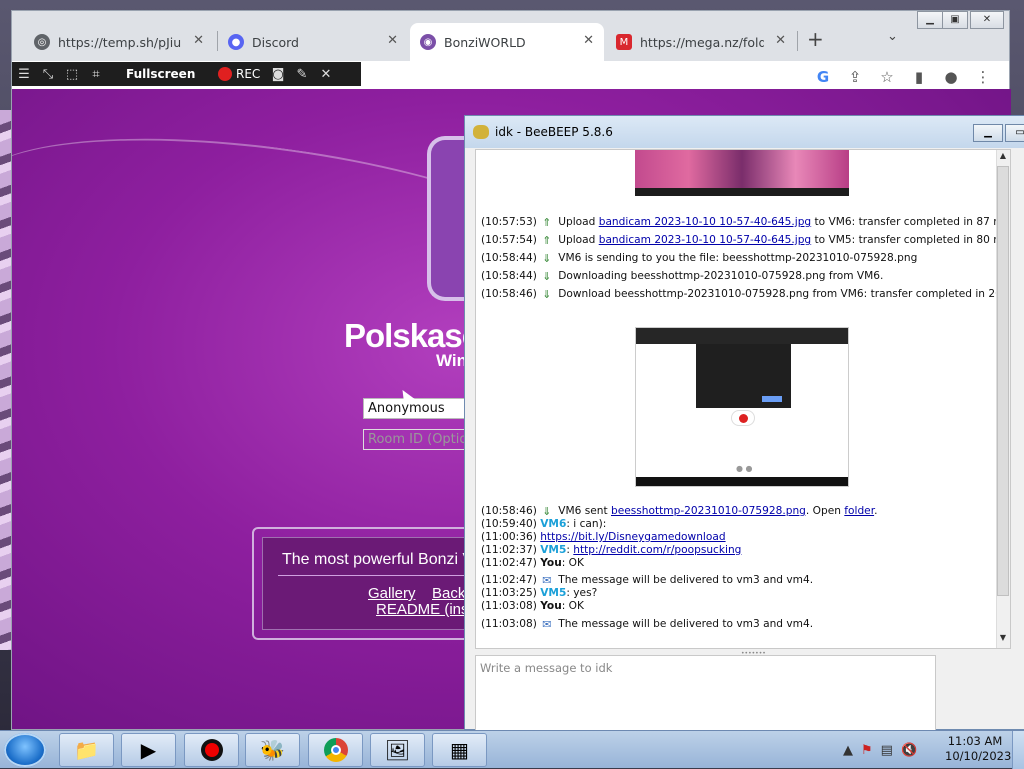  I want to click on chat-scrollbar: ▲ ▼, so click(1003, 399).